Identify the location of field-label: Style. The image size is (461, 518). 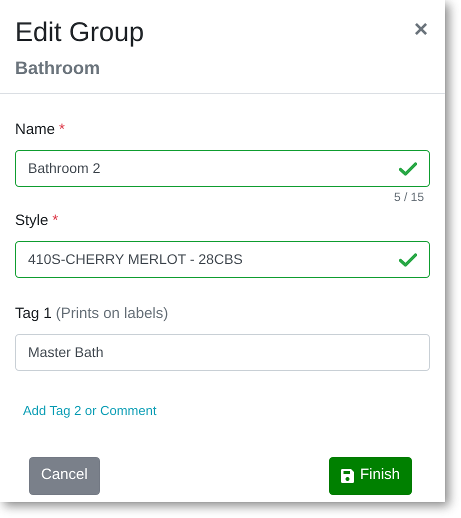
(31, 221).